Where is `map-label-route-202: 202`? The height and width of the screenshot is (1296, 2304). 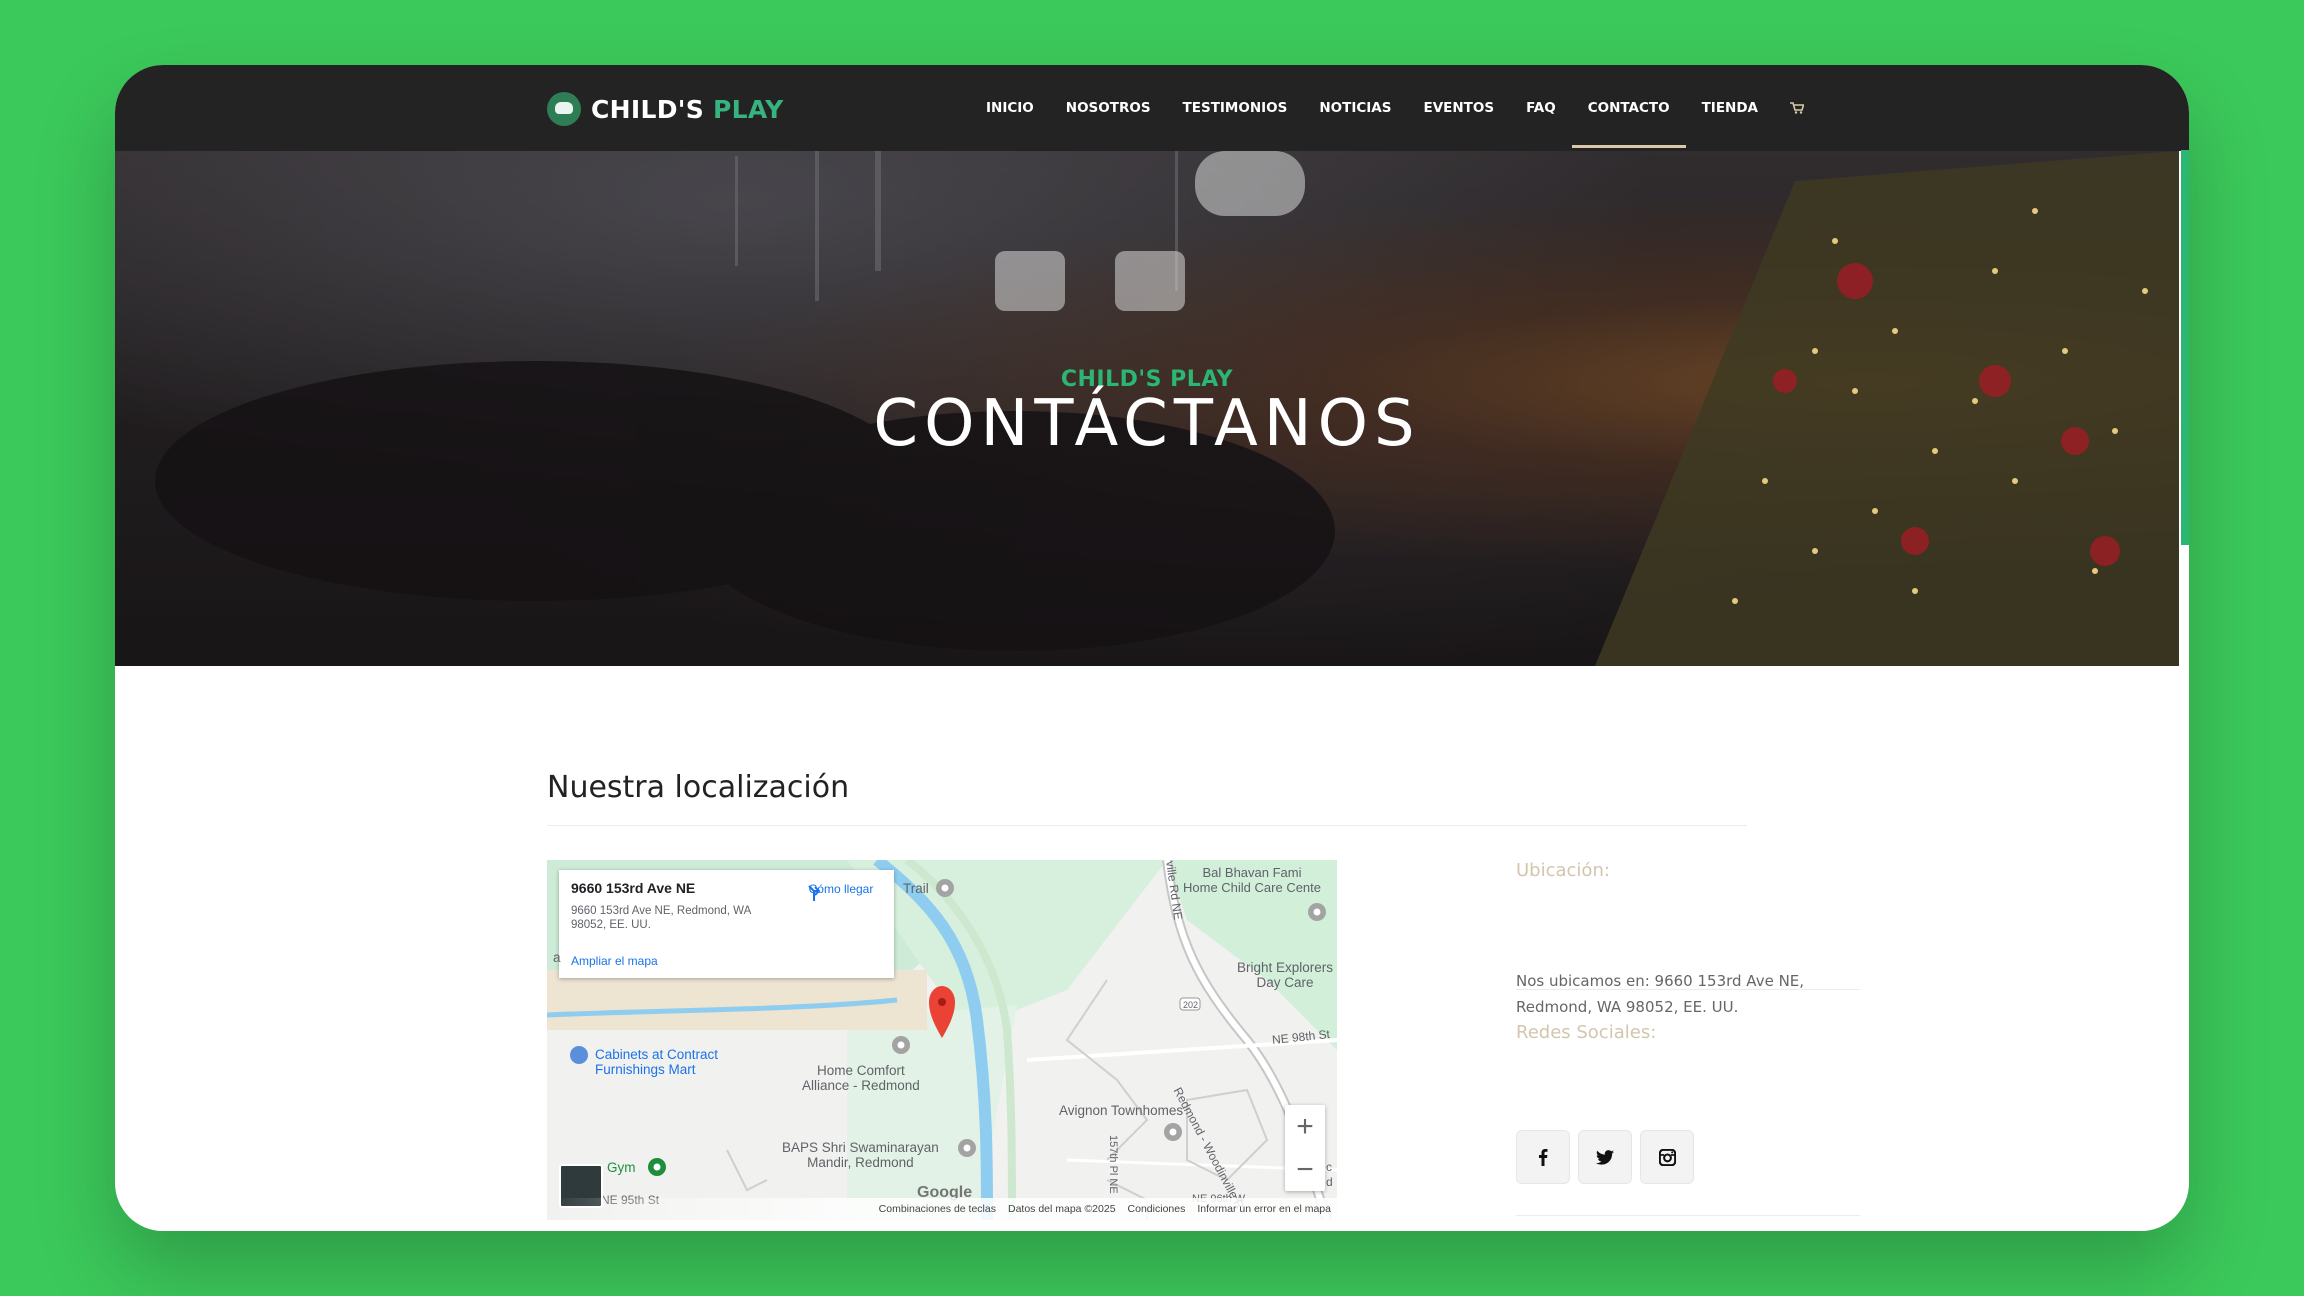 map-label-route-202: 202 is located at coordinates (1191, 1005).